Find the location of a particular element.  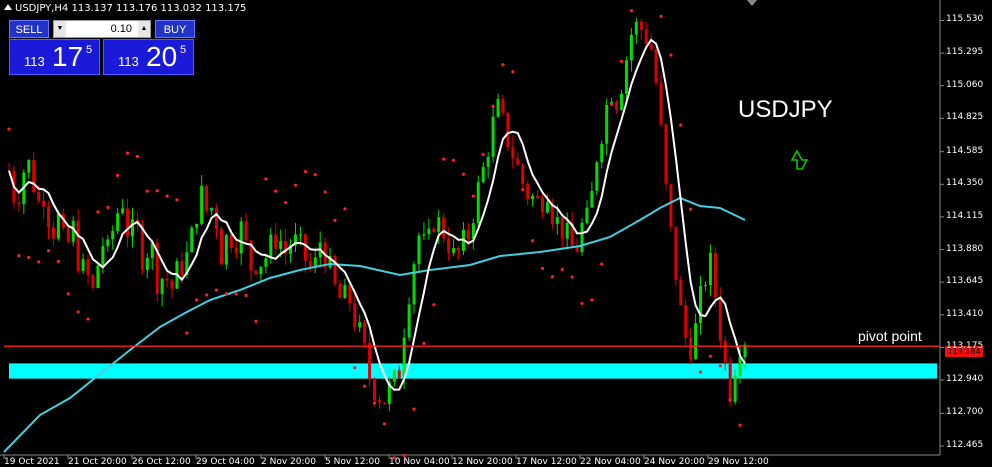

buy-price: 113 20 5 is located at coordinates (148, 57).